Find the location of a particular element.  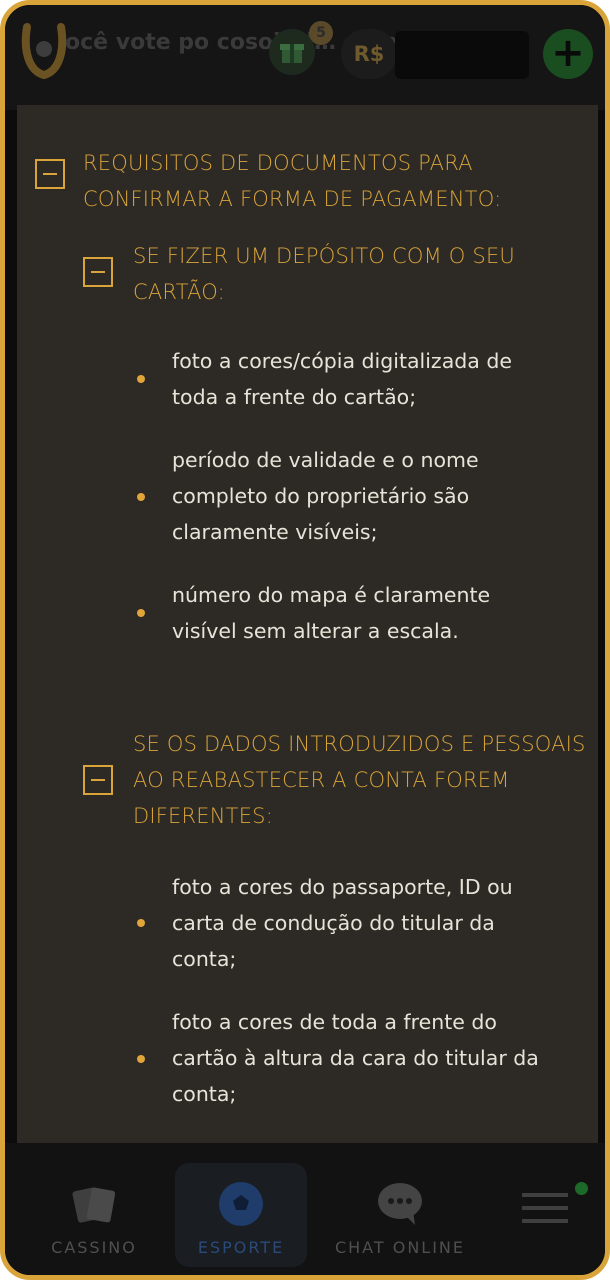

gift-button is located at coordinates (292, 52).